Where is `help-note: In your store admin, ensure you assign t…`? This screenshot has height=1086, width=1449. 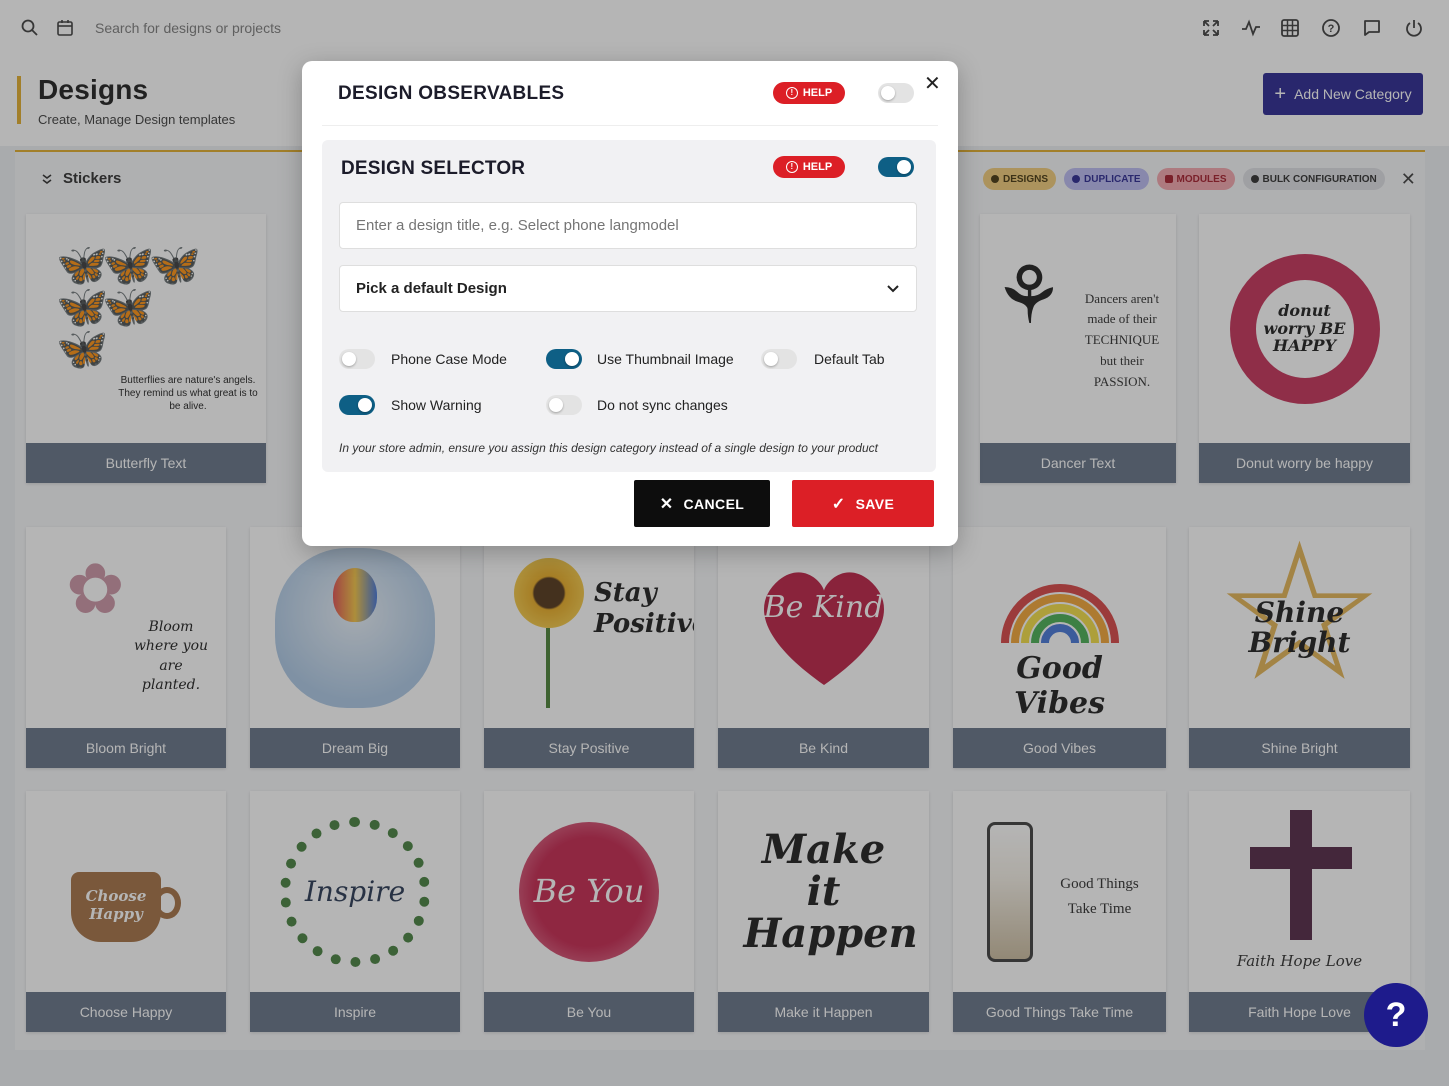 help-note: In your store admin, ensure you assign t… is located at coordinates (608, 448).